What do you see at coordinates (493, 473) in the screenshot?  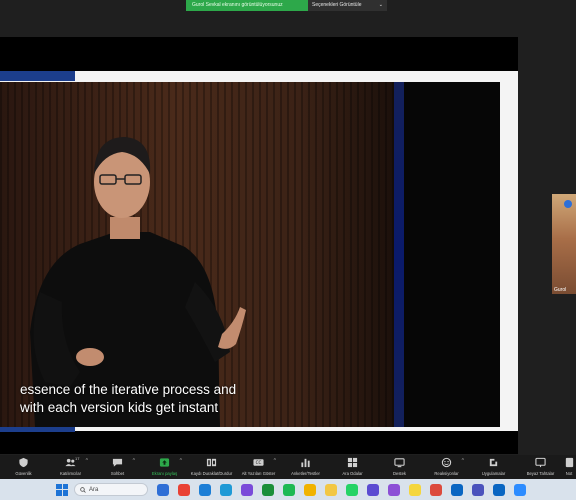 I see `apps-label: Uygulamalar` at bounding box center [493, 473].